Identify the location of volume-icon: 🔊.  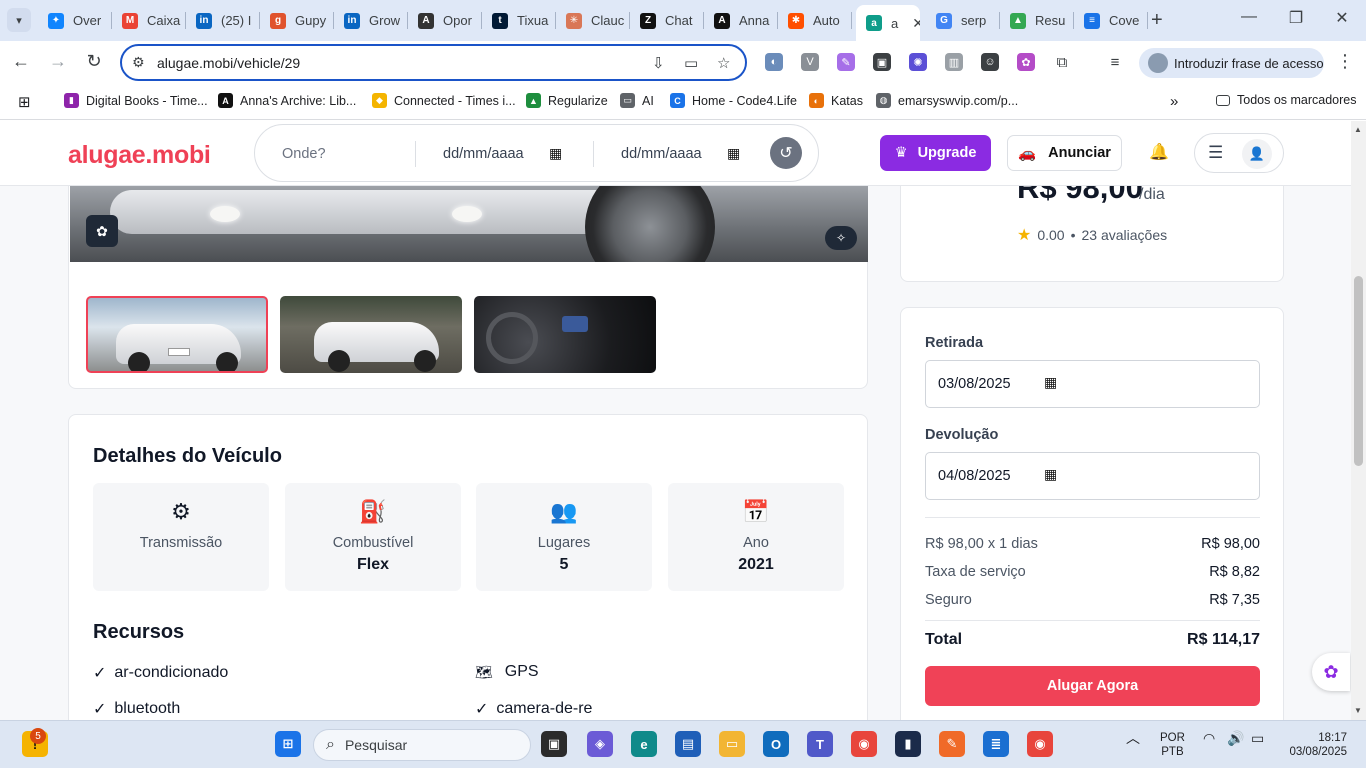
(1235, 738).